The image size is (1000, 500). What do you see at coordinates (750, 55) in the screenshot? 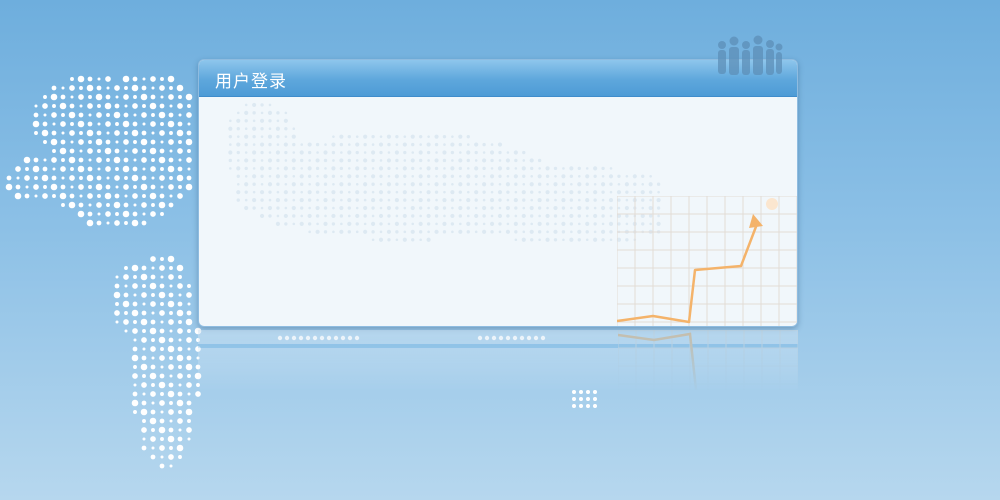
I see `people-silhouette-icon` at bounding box center [750, 55].